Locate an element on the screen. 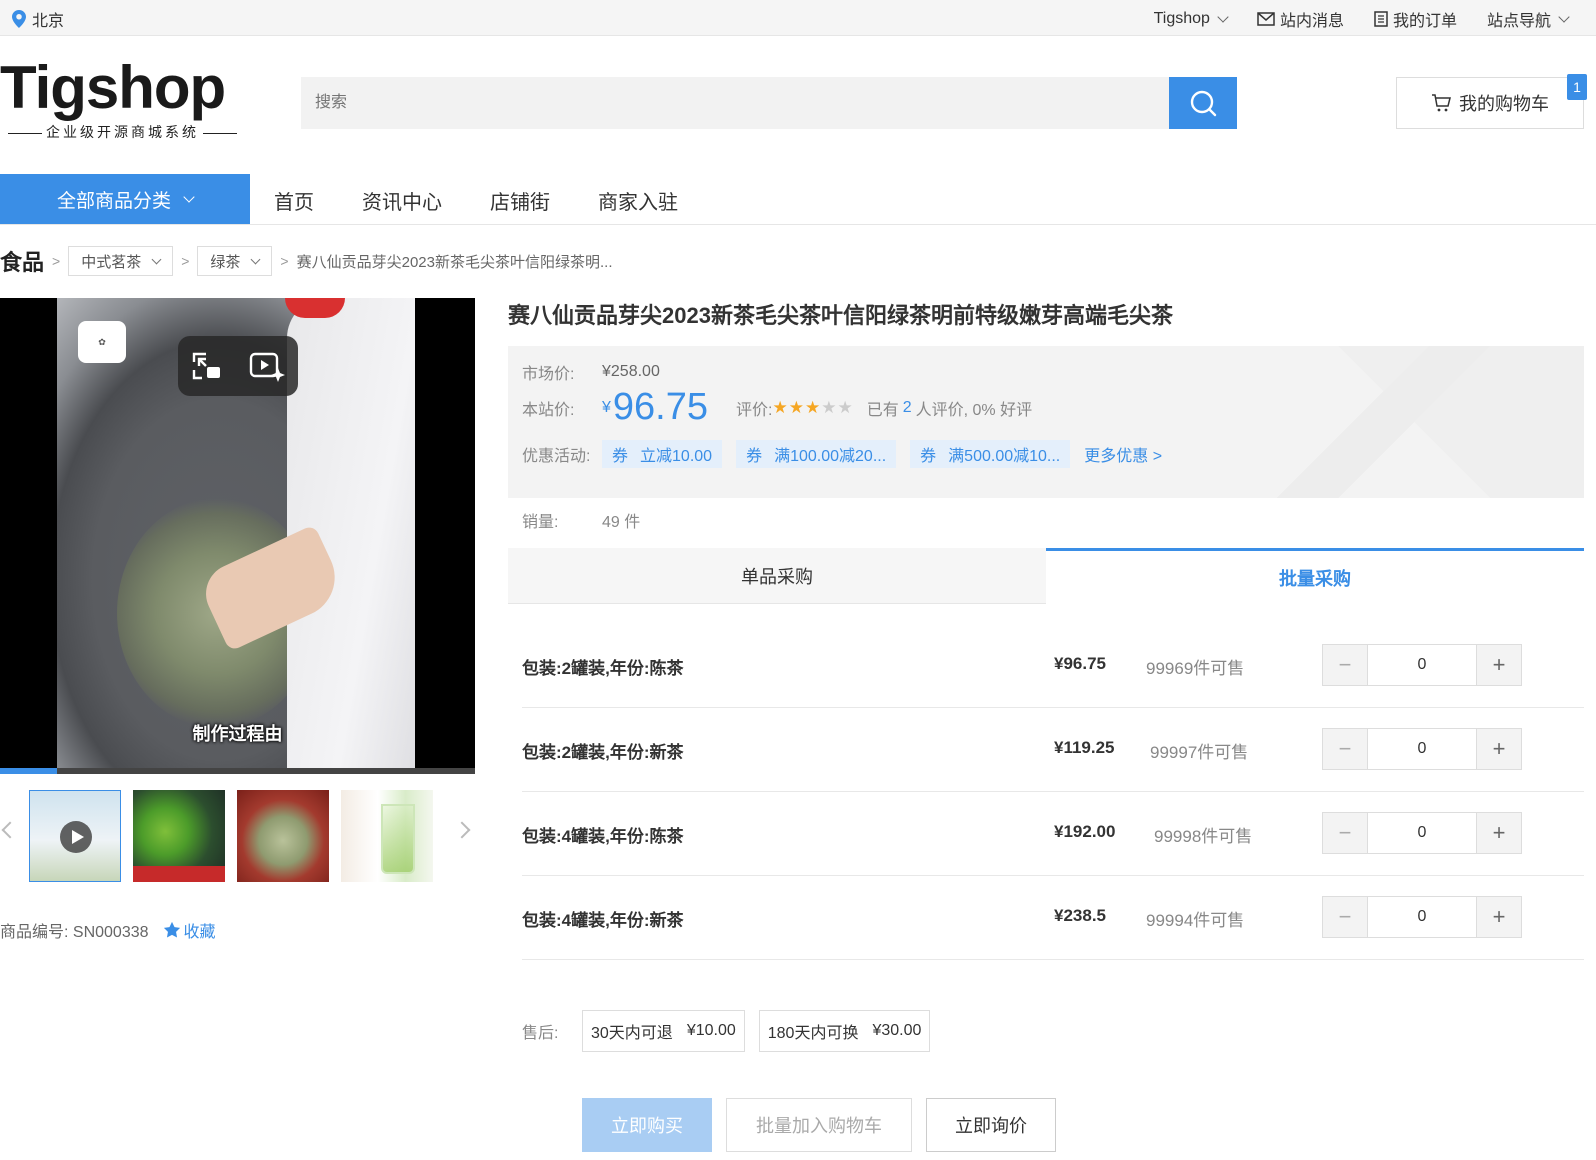 The height and width of the screenshot is (1160, 1596). breadcrumb-level2-select: 绿茶 is located at coordinates (235, 261).